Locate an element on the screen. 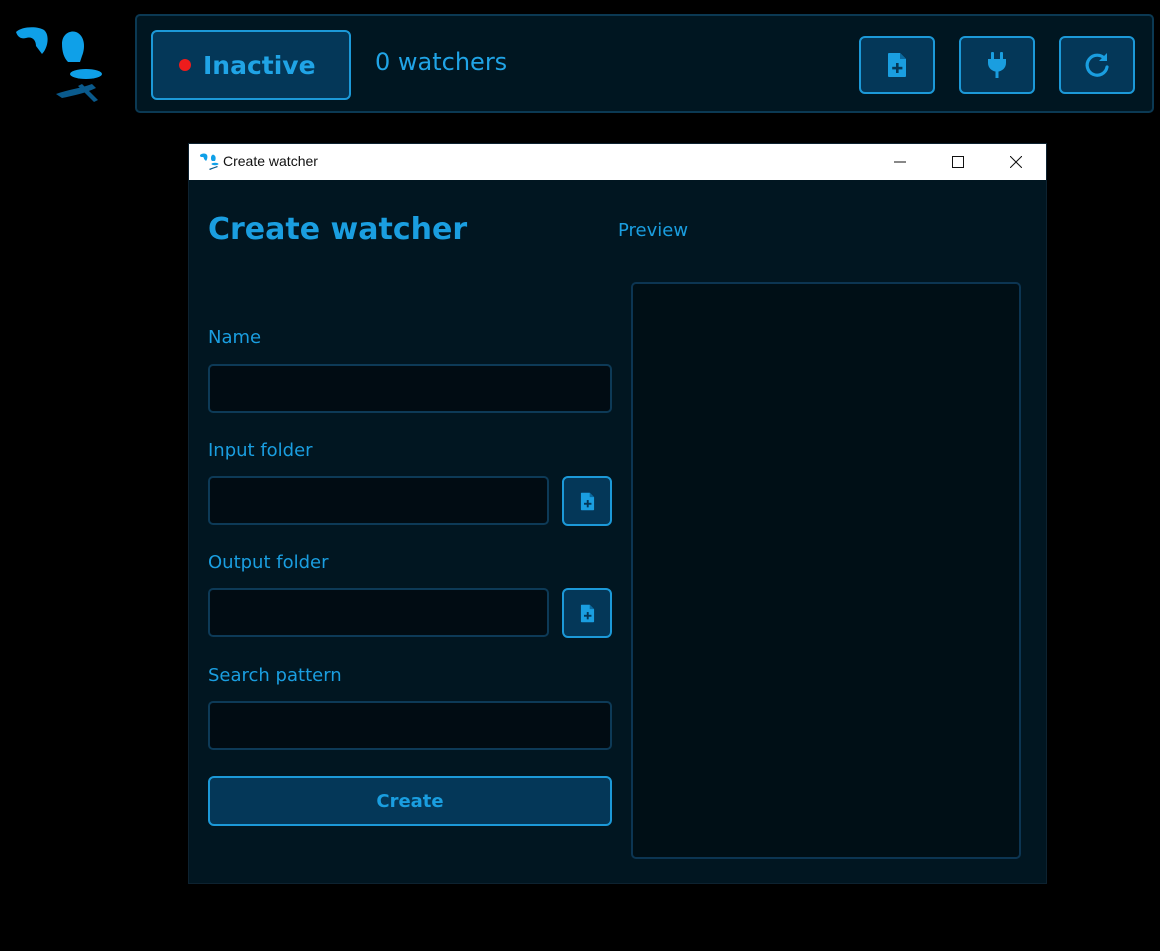 The height and width of the screenshot is (951, 1160). close-button is located at coordinates (1016, 162).